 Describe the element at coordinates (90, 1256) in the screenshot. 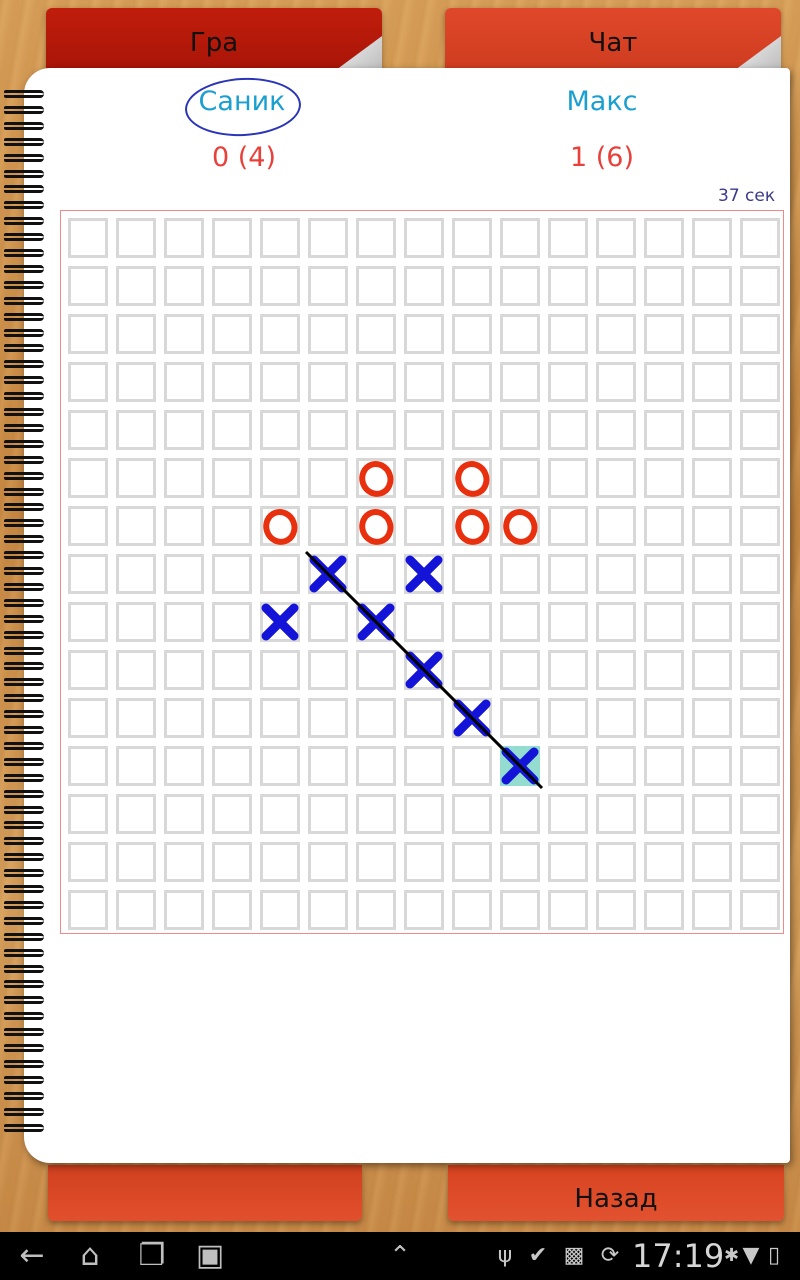

I see `home-icon: ⌂` at that location.